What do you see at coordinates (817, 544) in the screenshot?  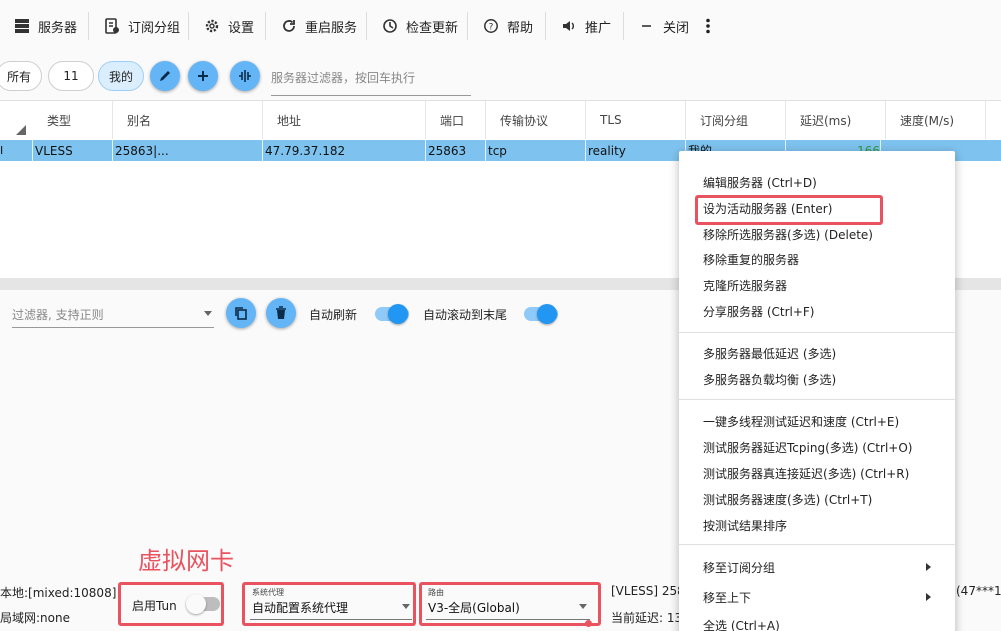 I see `menu-divider` at bounding box center [817, 544].